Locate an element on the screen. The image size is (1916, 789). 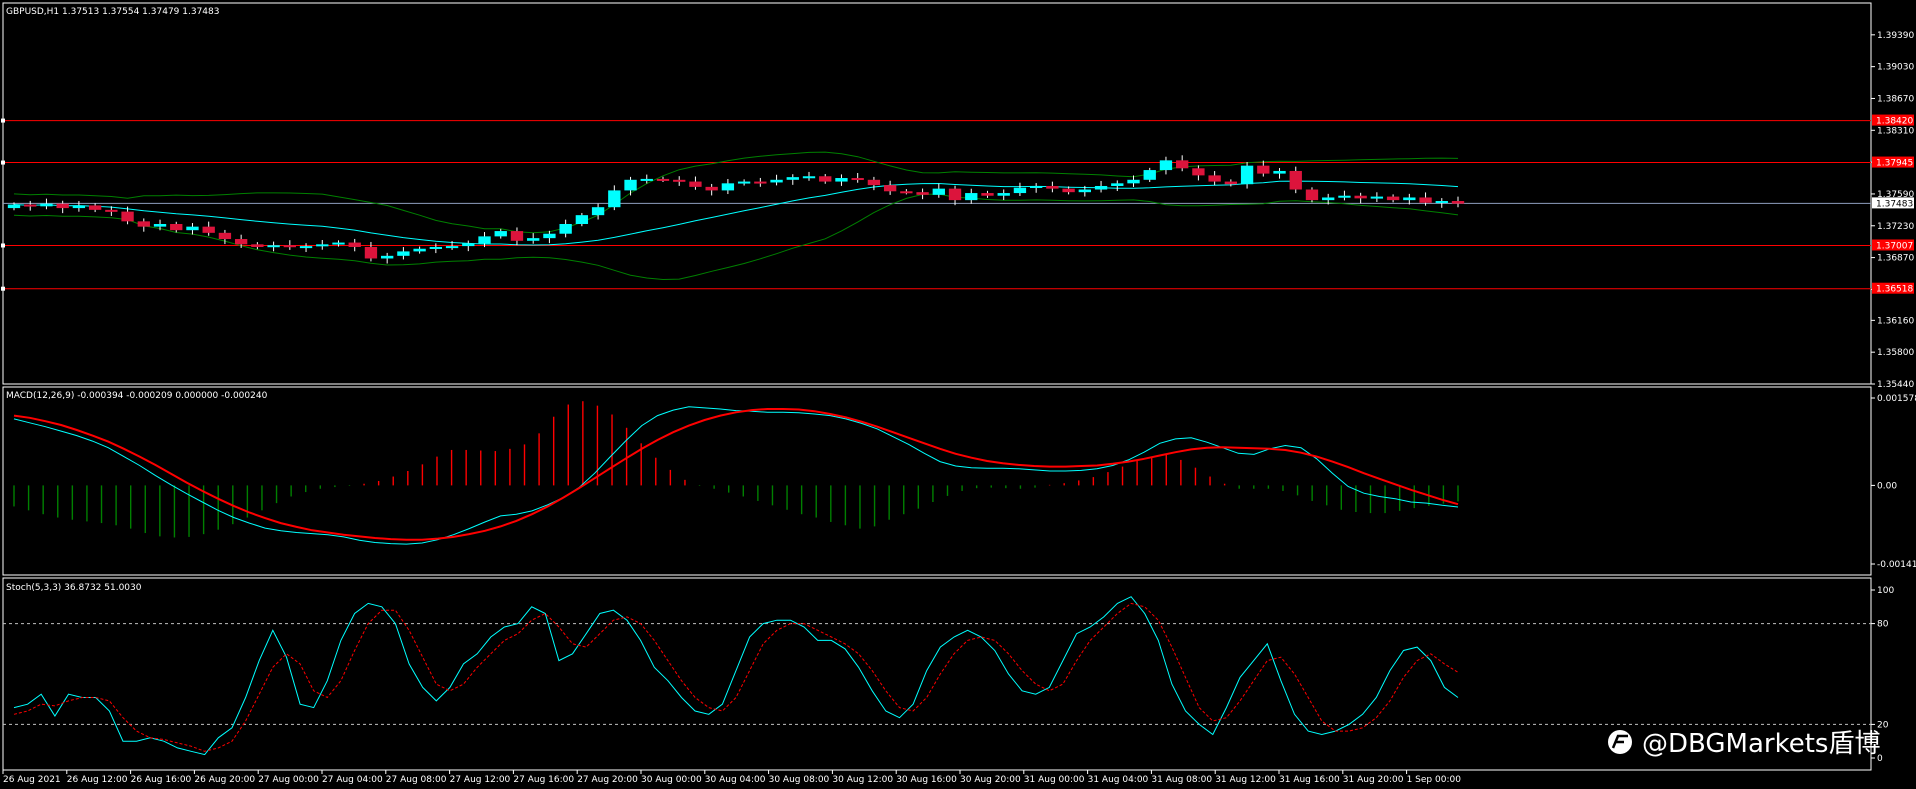
price-axis-label: 1.39390 is located at coordinates (1895, 36).